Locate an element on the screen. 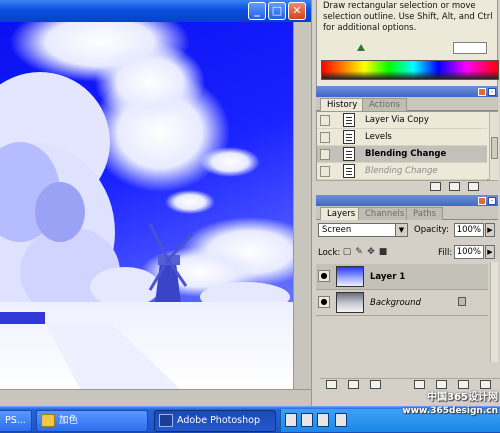 The width and height of the screenshot is (500, 433). blend-mode-value: Screen is located at coordinates (337, 230).